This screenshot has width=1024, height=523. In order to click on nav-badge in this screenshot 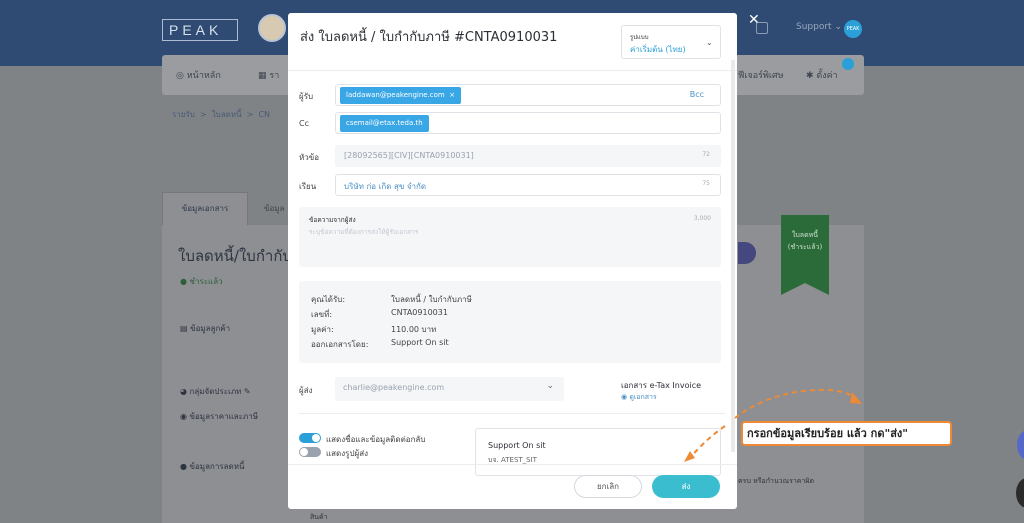, I will do `click(848, 64)`.